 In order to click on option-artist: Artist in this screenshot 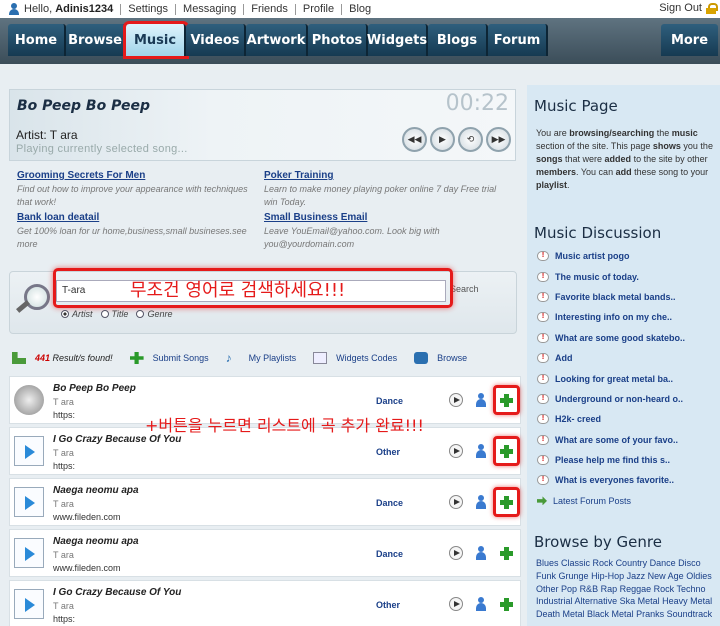, I will do `click(77, 314)`.